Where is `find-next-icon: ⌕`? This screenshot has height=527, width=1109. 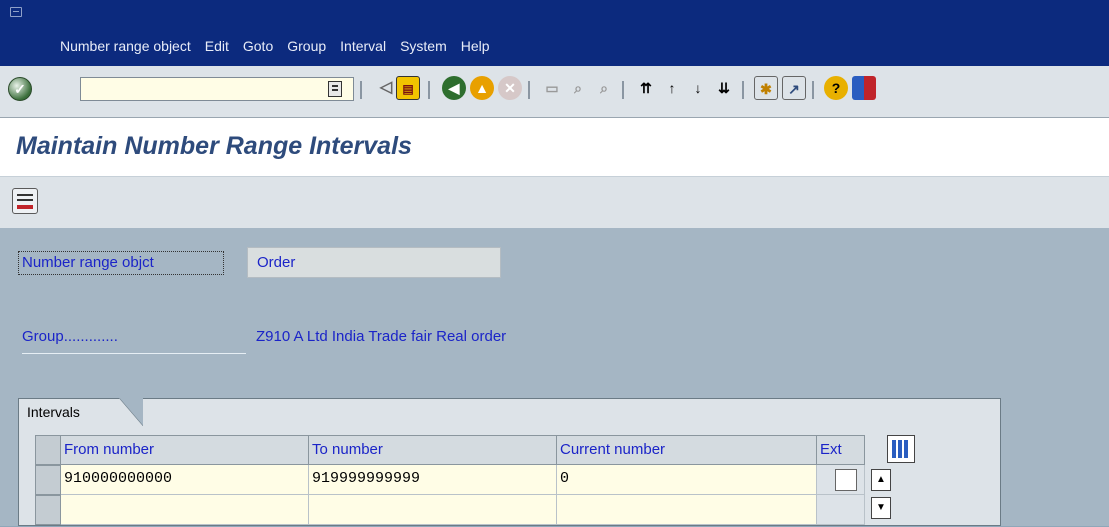
find-next-icon: ⌕ is located at coordinates (604, 88).